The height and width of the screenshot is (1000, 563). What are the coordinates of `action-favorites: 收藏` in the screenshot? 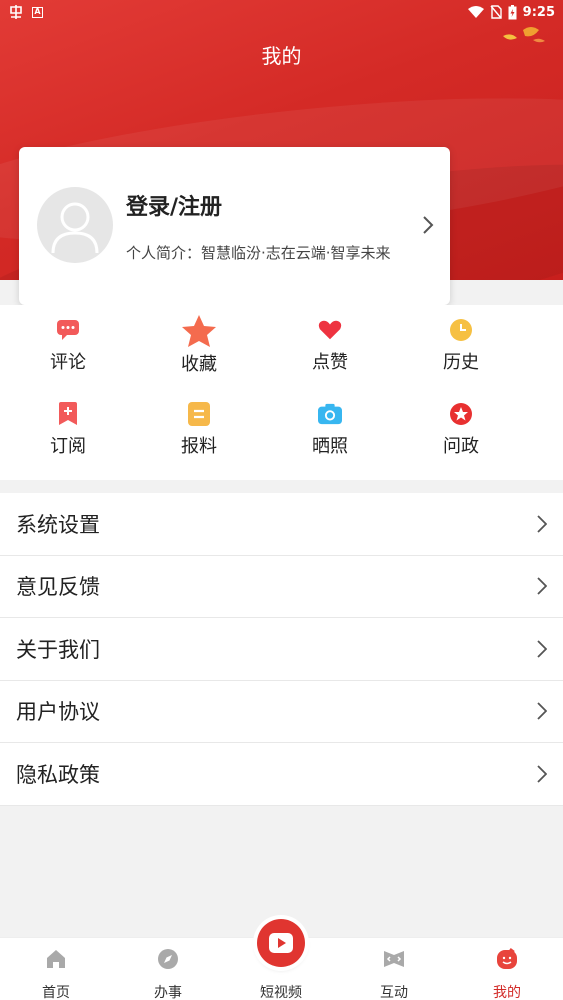 It's located at (199, 345).